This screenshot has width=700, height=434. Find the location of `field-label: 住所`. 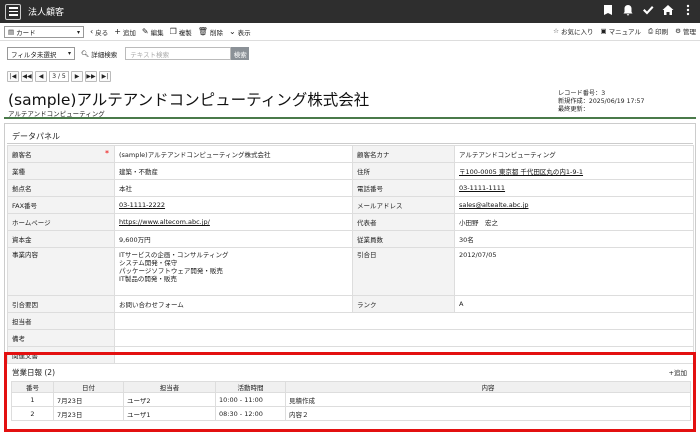

field-label: 住所 is located at coordinates (403, 171).